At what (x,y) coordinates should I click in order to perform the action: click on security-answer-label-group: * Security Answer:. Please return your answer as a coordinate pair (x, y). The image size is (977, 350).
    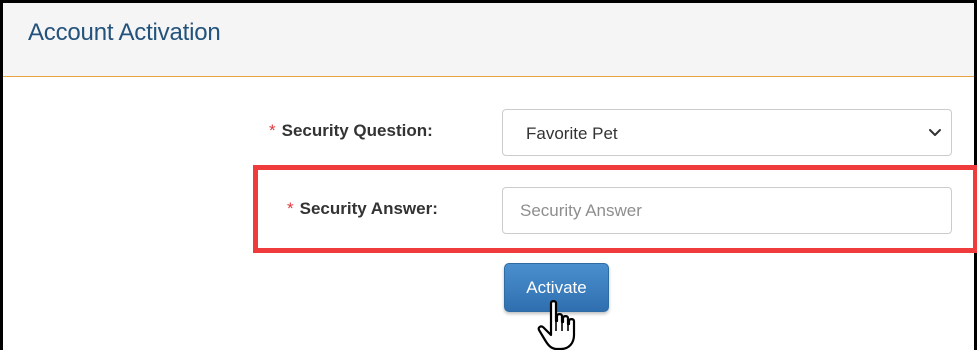
    Looking at the image, I should click on (362, 209).